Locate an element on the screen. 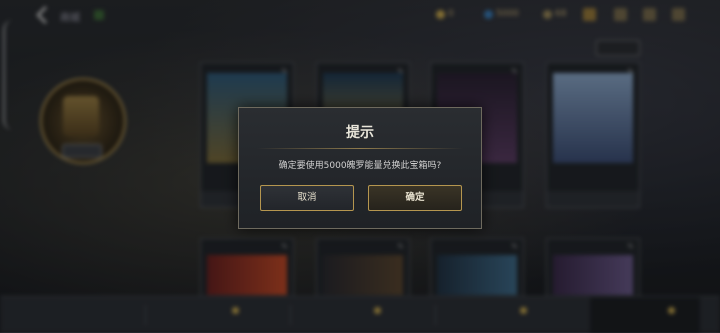 This screenshot has width=720, height=333. confirm-button: 确定 is located at coordinates (415, 198).